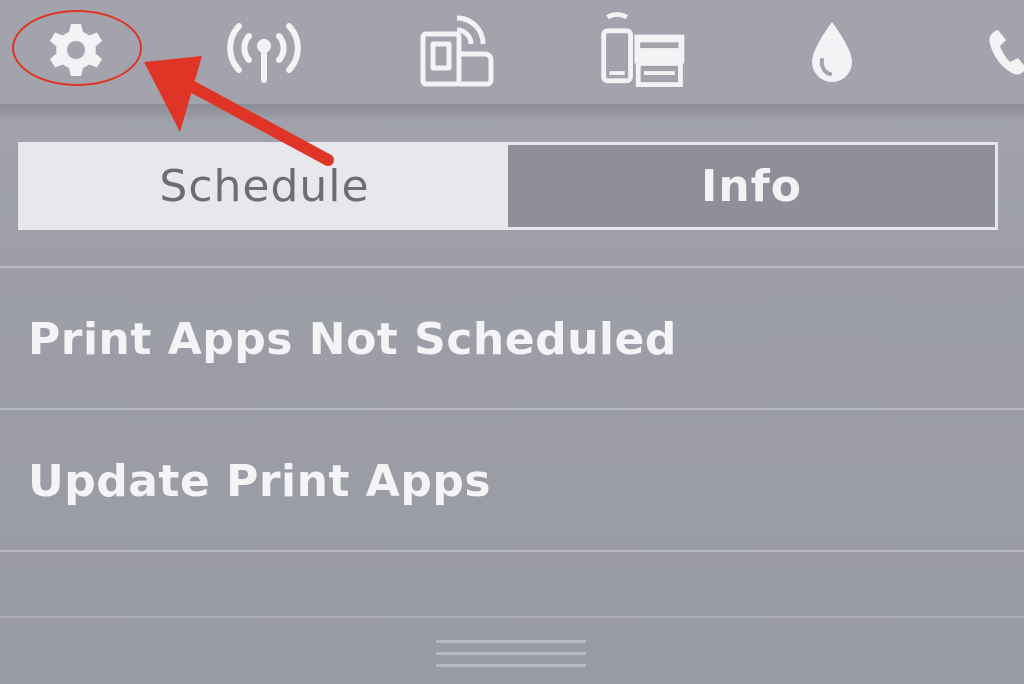 The width and height of the screenshot is (1024, 684). What do you see at coordinates (260, 481) in the screenshot?
I see `list-item-label: Update Print Apps` at bounding box center [260, 481].